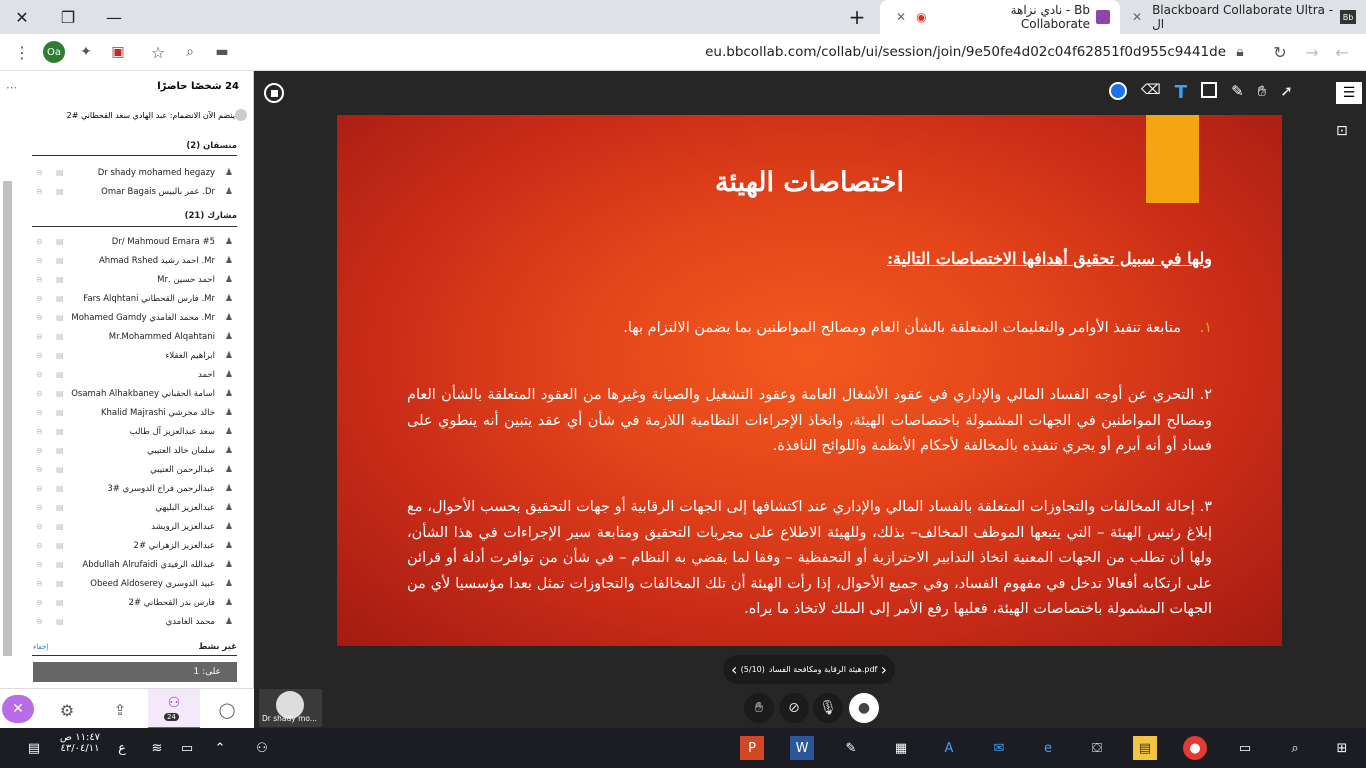 This screenshot has height=768, width=1366. Describe the element at coordinates (22, 17) in the screenshot. I see `close-window-icon: ✕` at that location.